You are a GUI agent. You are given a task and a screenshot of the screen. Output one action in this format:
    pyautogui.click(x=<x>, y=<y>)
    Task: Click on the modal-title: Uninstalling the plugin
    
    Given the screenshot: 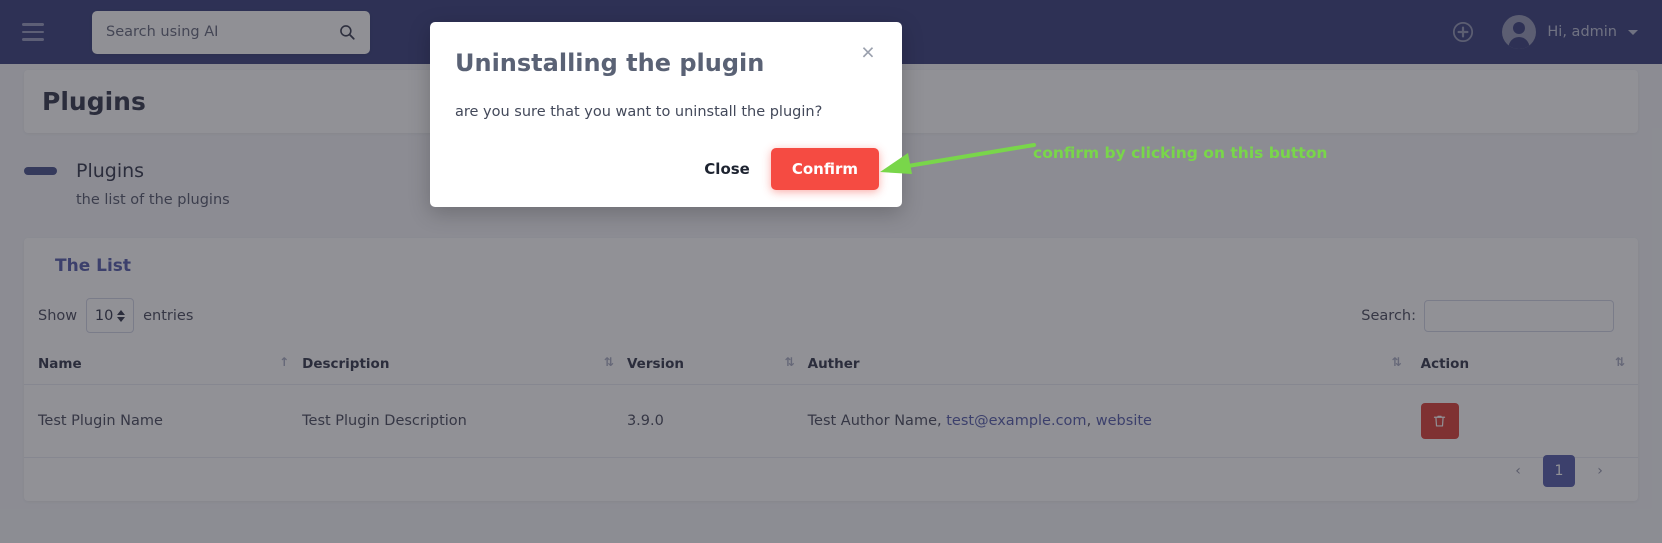 What is the action you would take?
    pyautogui.click(x=610, y=63)
    